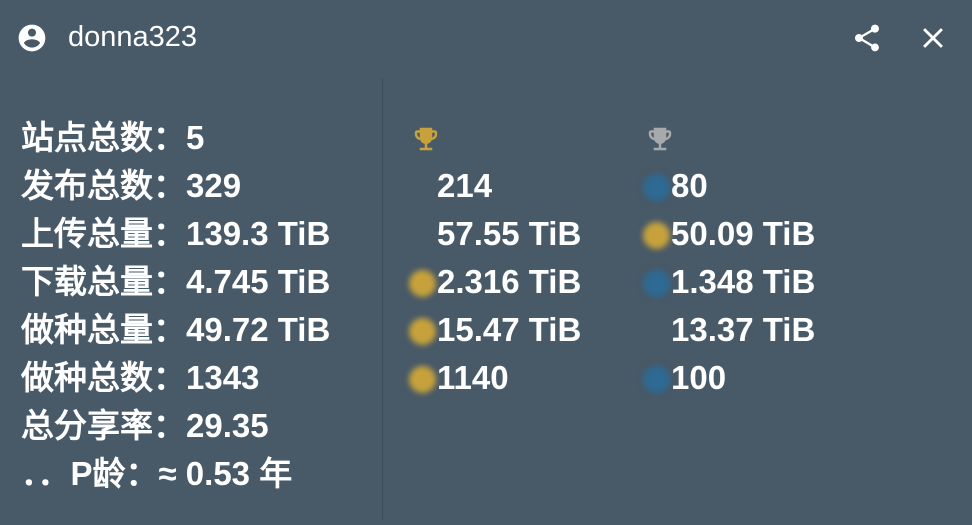 The image size is (972, 525). I want to click on stat-row-account-age: ．．P龄：≈ 0.53 年, so click(198, 474).